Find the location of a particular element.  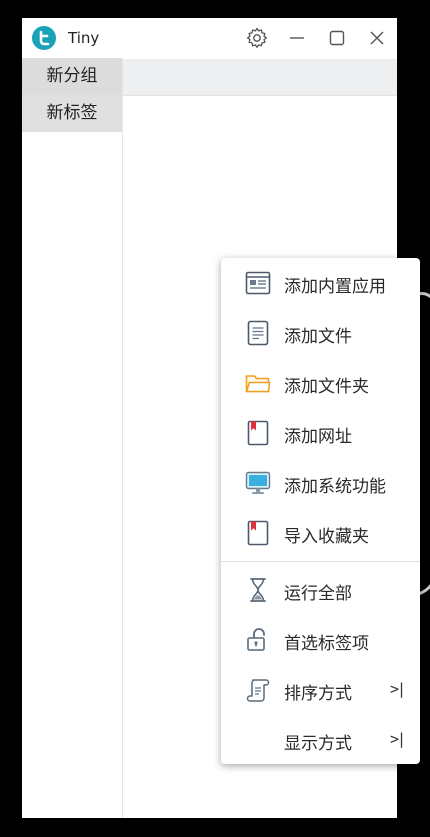

menu-item-label: 添加网址 is located at coordinates (318, 437).